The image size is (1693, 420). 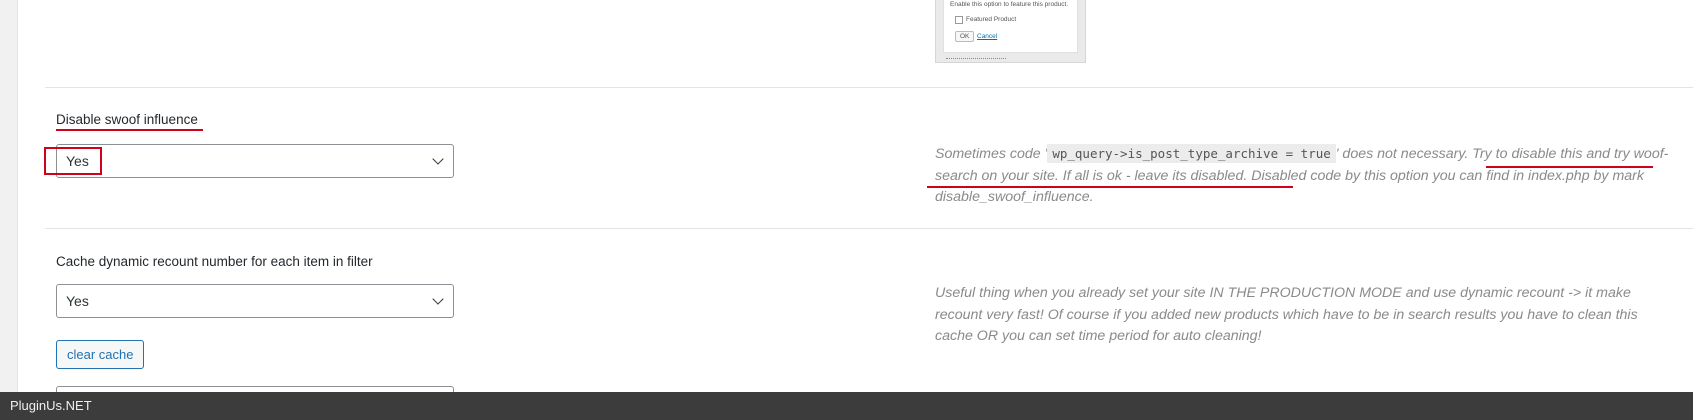 I want to click on preview-checkbox-label: Featured Product, so click(x=991, y=19).